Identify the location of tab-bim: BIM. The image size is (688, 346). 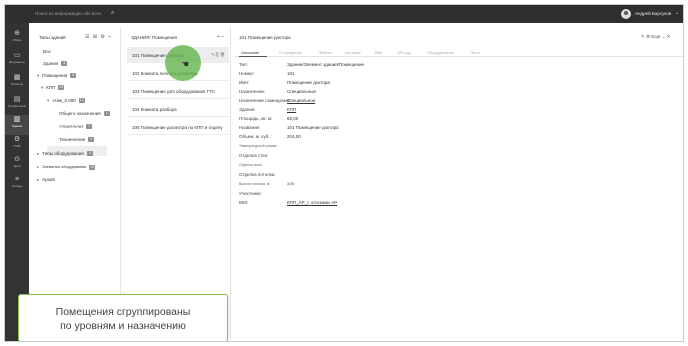
(378, 52).